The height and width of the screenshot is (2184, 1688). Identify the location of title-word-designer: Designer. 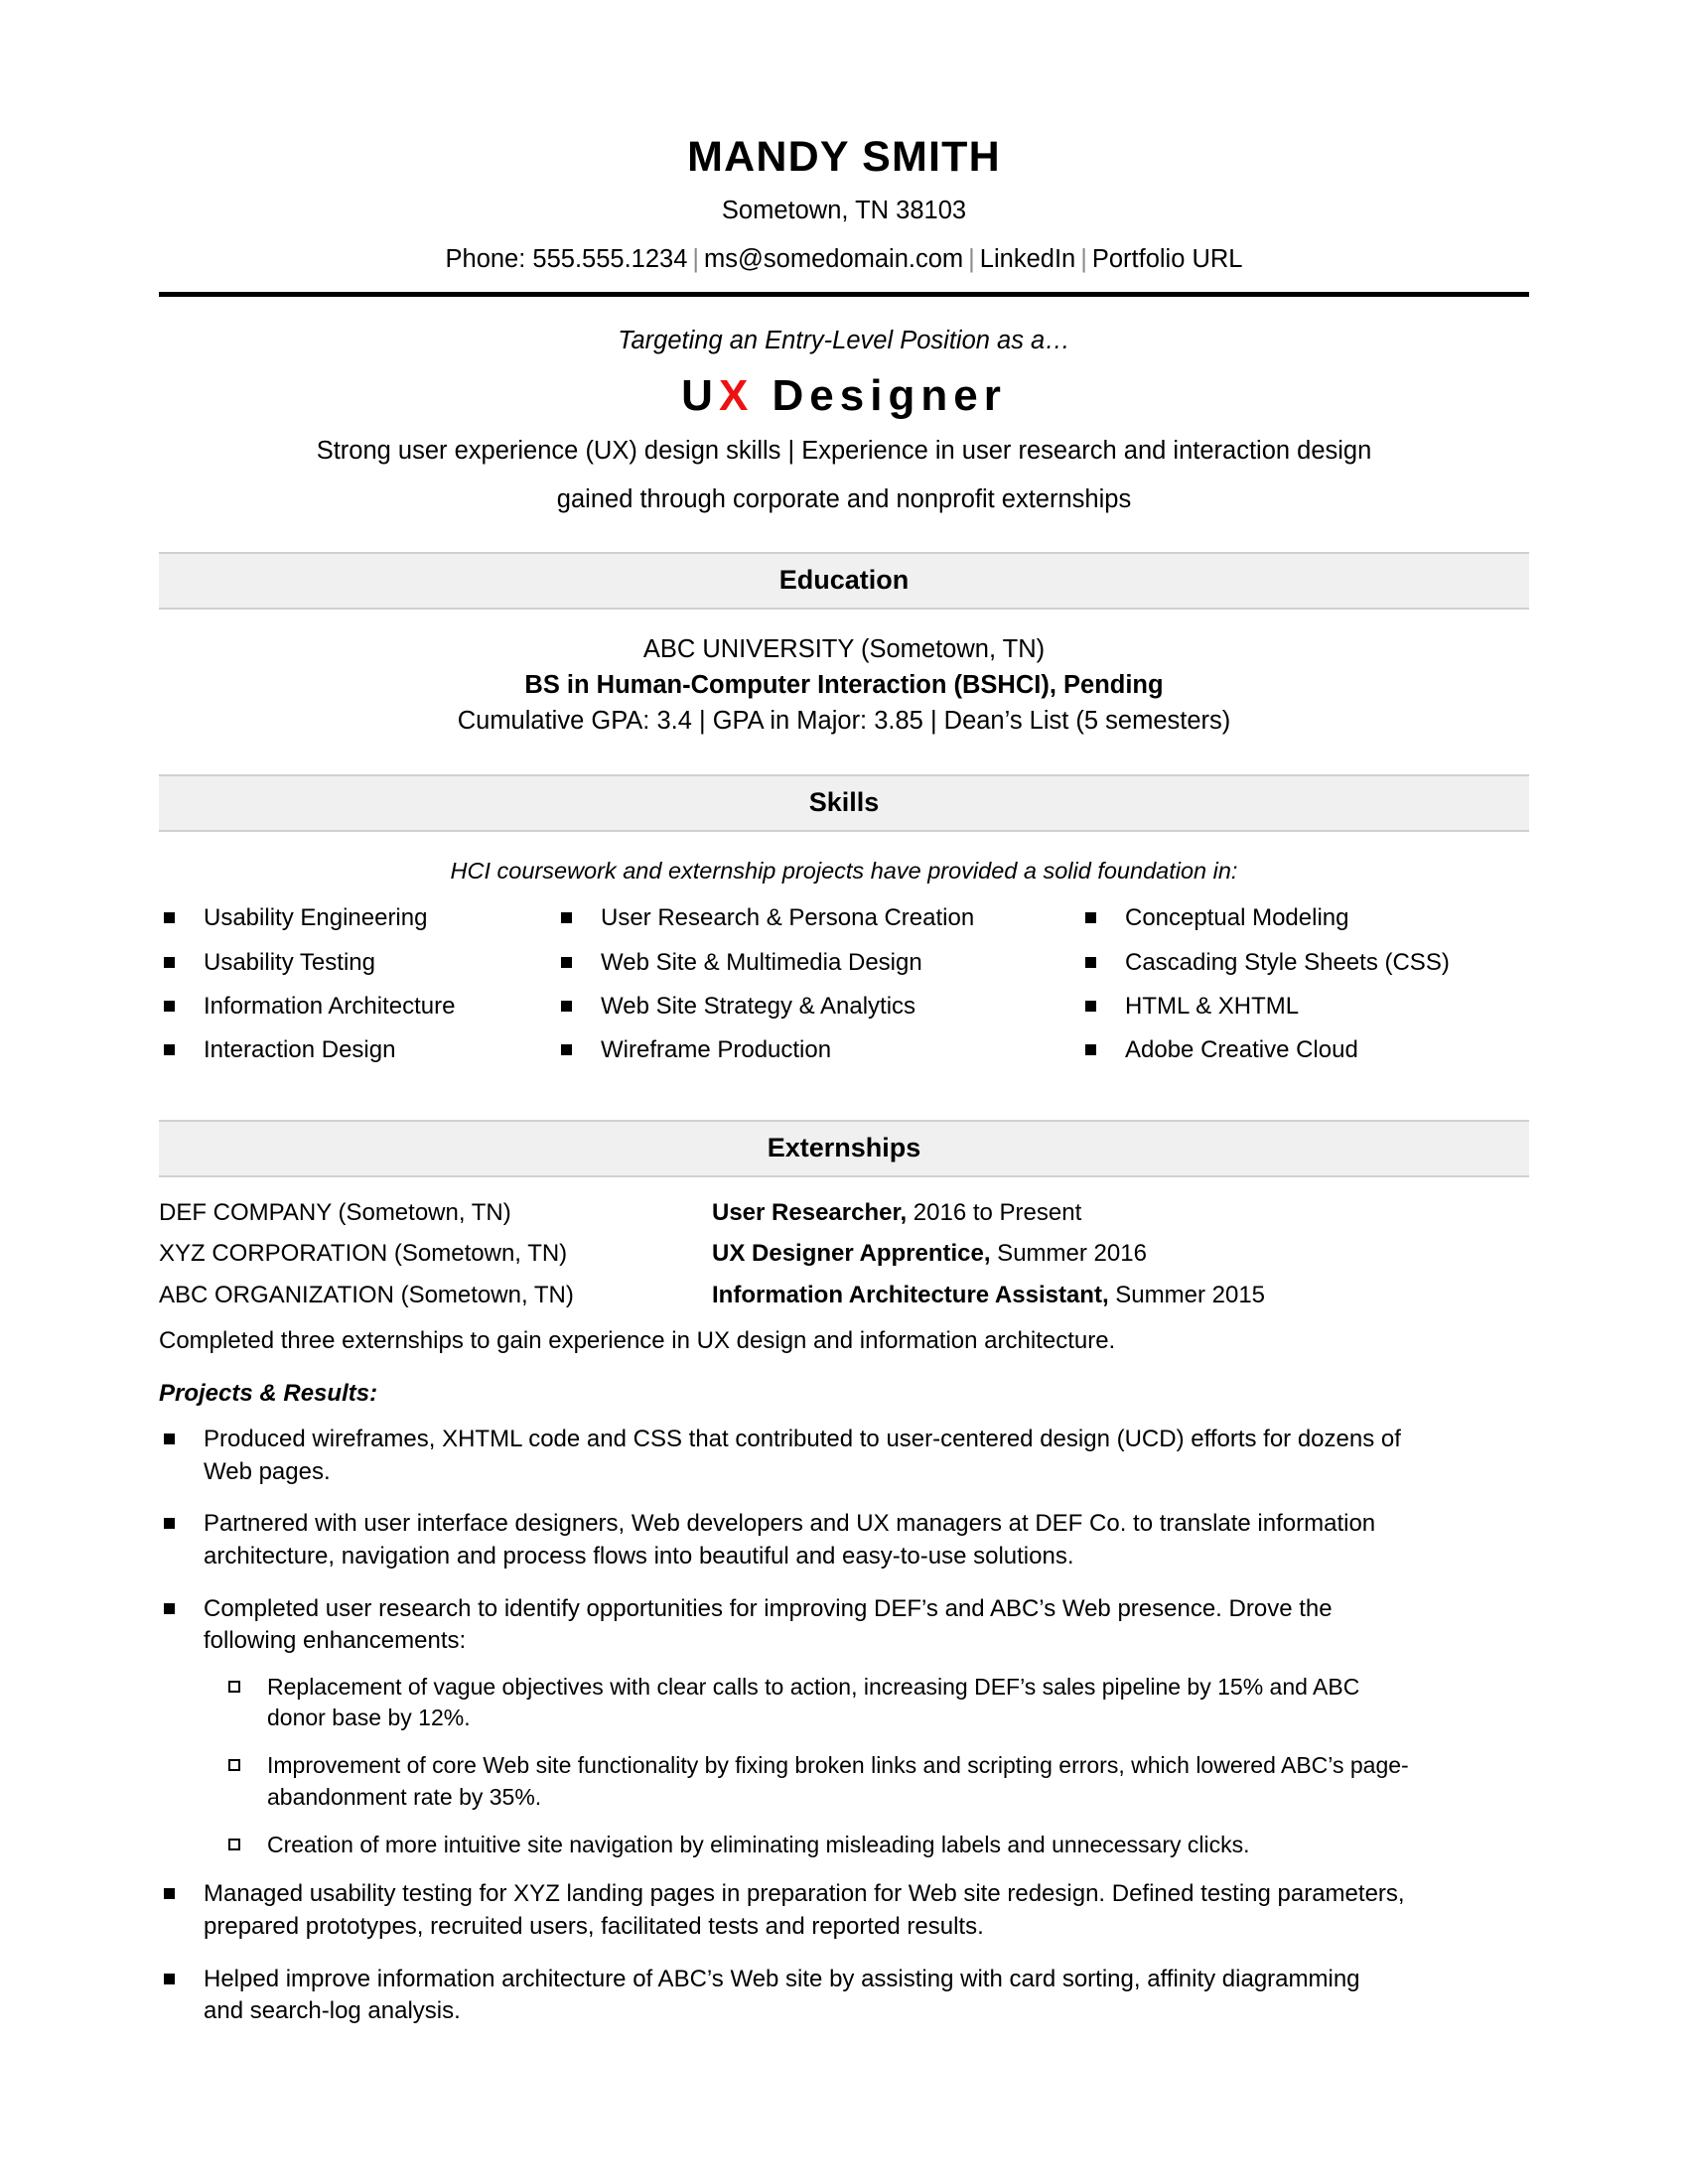
(889, 395).